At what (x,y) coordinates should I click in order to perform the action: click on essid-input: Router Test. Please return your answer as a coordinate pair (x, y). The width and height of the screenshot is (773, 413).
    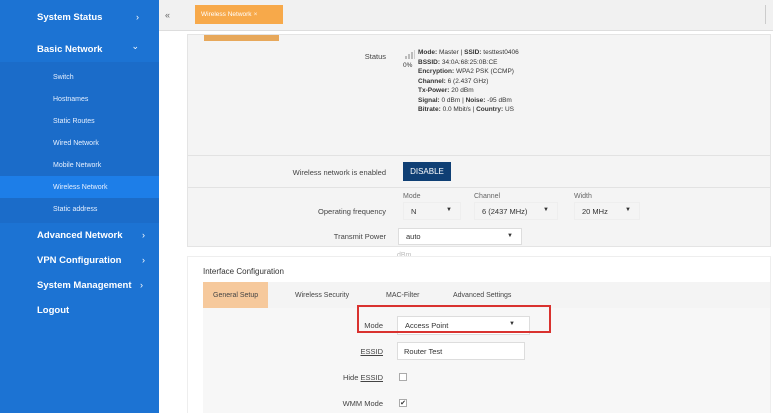
    Looking at the image, I should click on (461, 351).